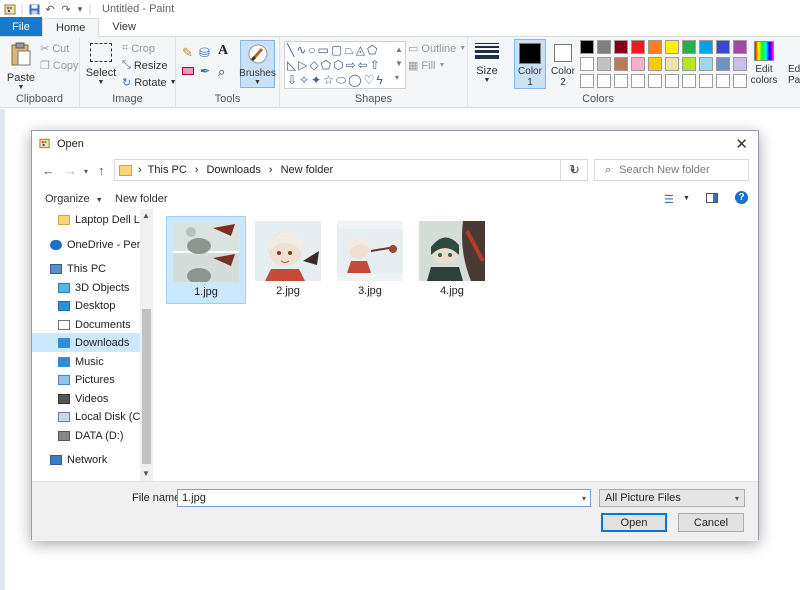 The image size is (800, 590). I want to click on nav-item-local-disk: Local Disk (C:), so click(86, 416).